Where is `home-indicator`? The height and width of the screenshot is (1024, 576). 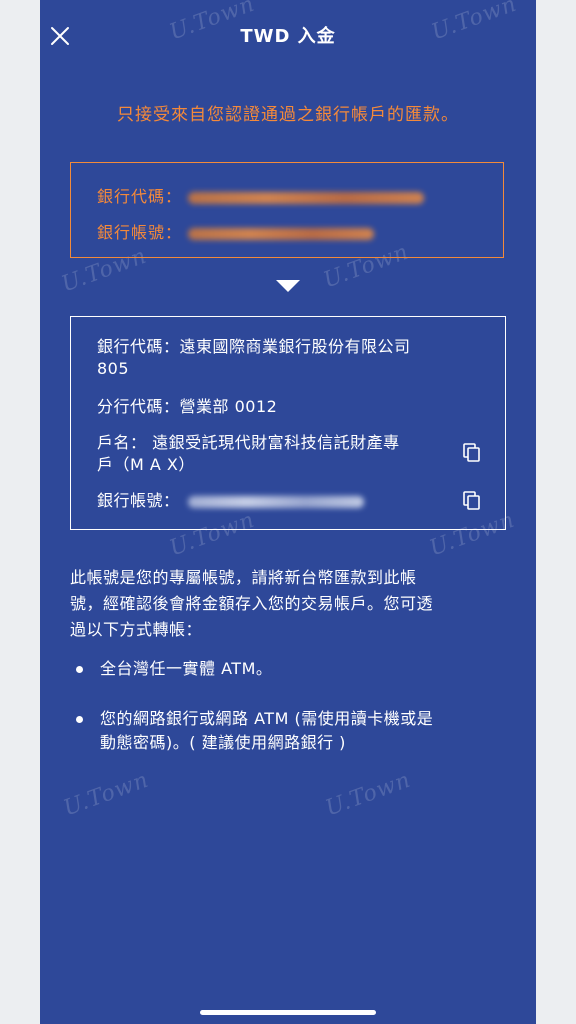
home-indicator is located at coordinates (288, 1012).